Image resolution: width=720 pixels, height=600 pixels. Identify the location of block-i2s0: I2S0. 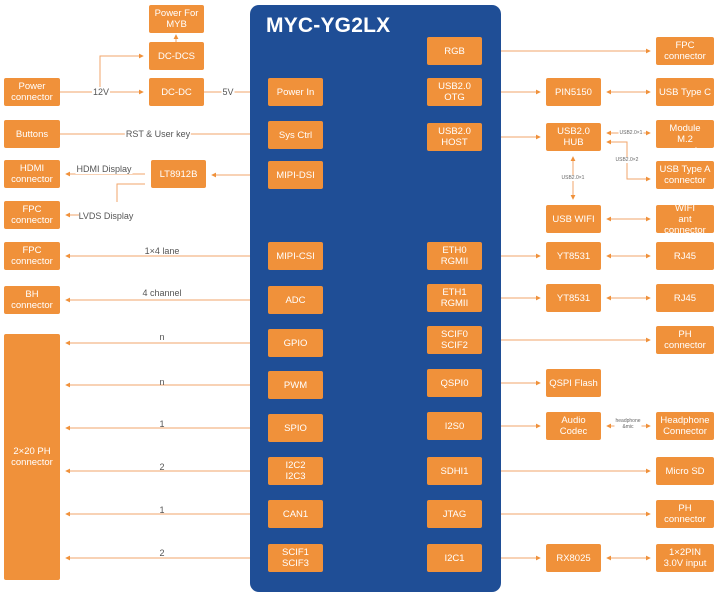
(454, 426).